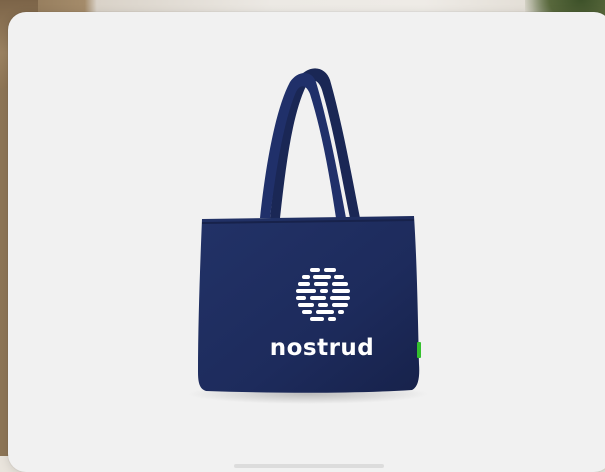 This screenshot has height=472, width=605. Describe the element at coordinates (419, 350) in the screenshot. I see `side-tag` at that location.